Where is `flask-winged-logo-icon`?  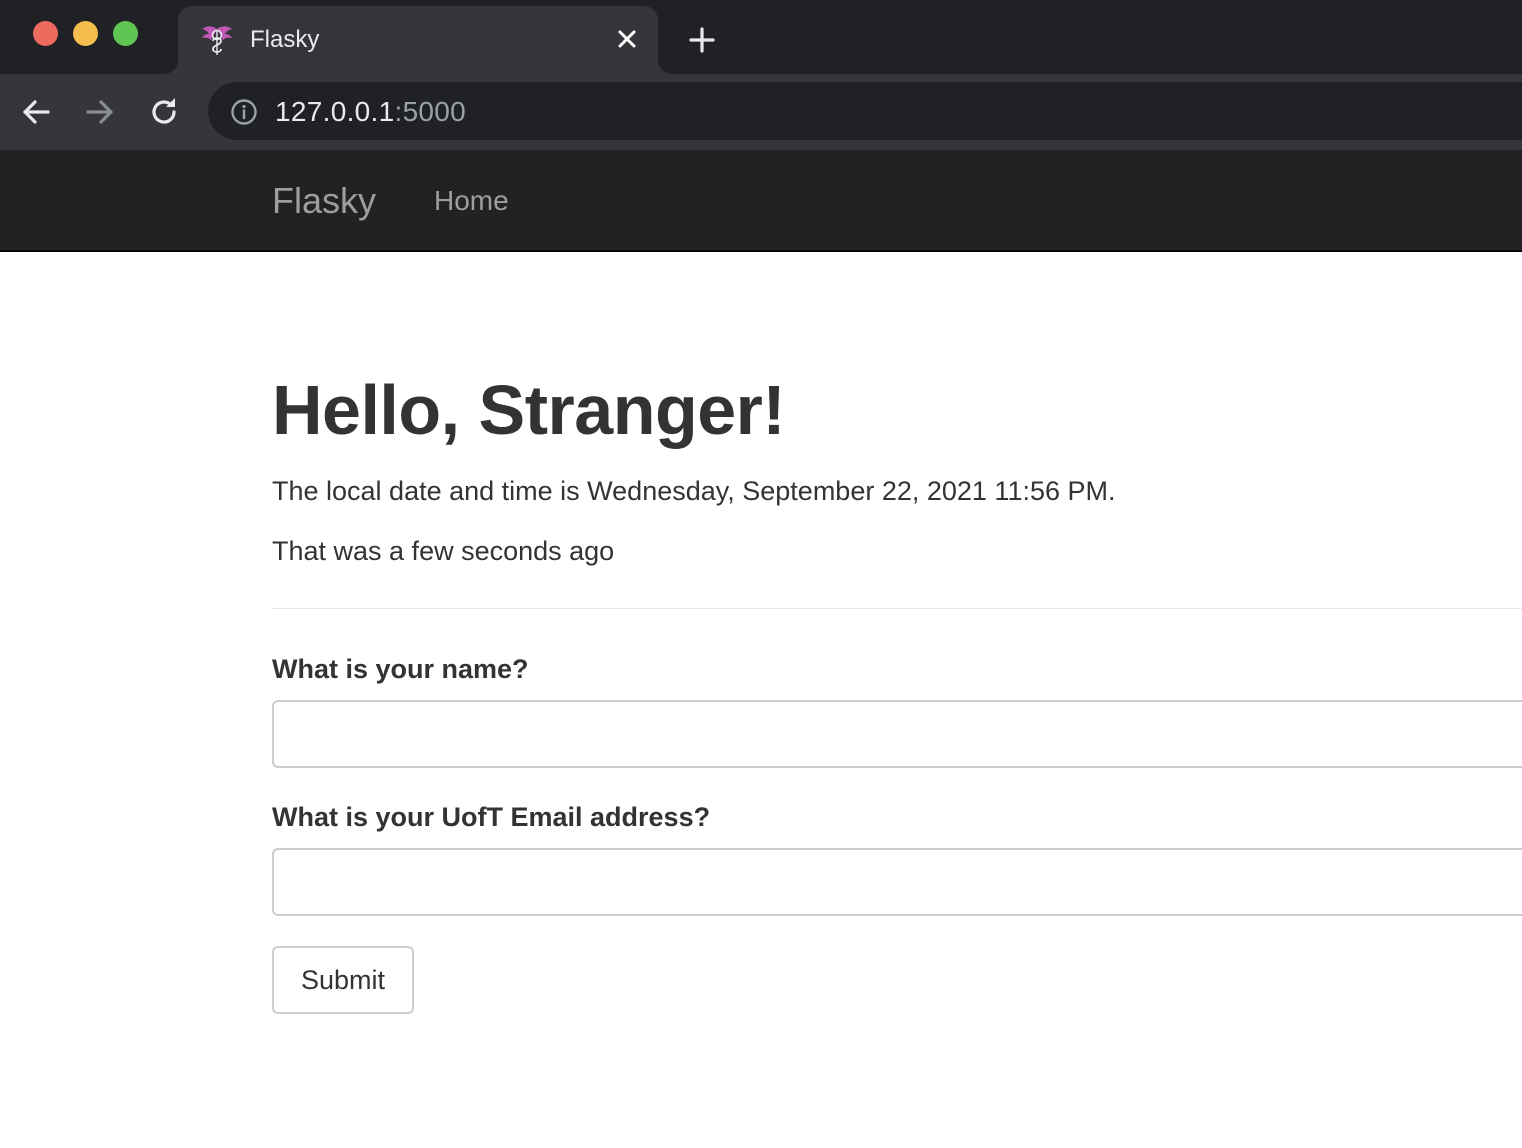
flask-winged-logo-icon is located at coordinates (217, 40).